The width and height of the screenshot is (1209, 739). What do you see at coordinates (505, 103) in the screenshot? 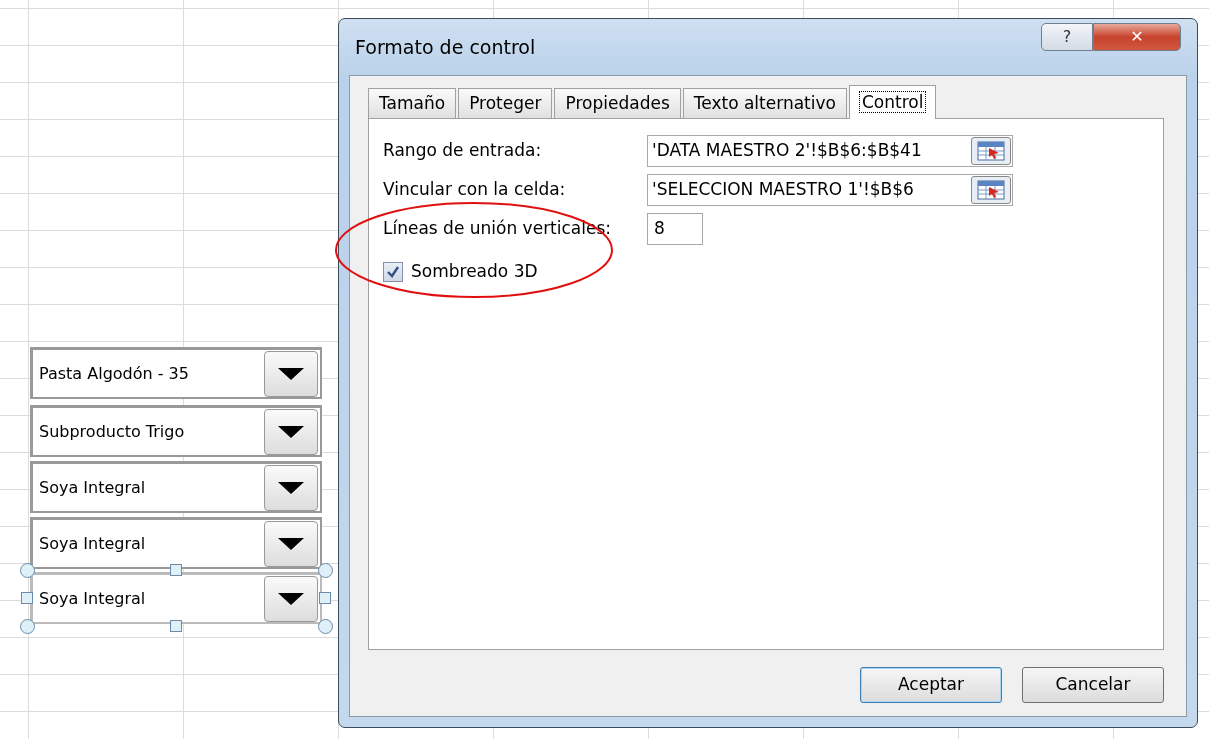
I see `tab: Proteger` at bounding box center [505, 103].